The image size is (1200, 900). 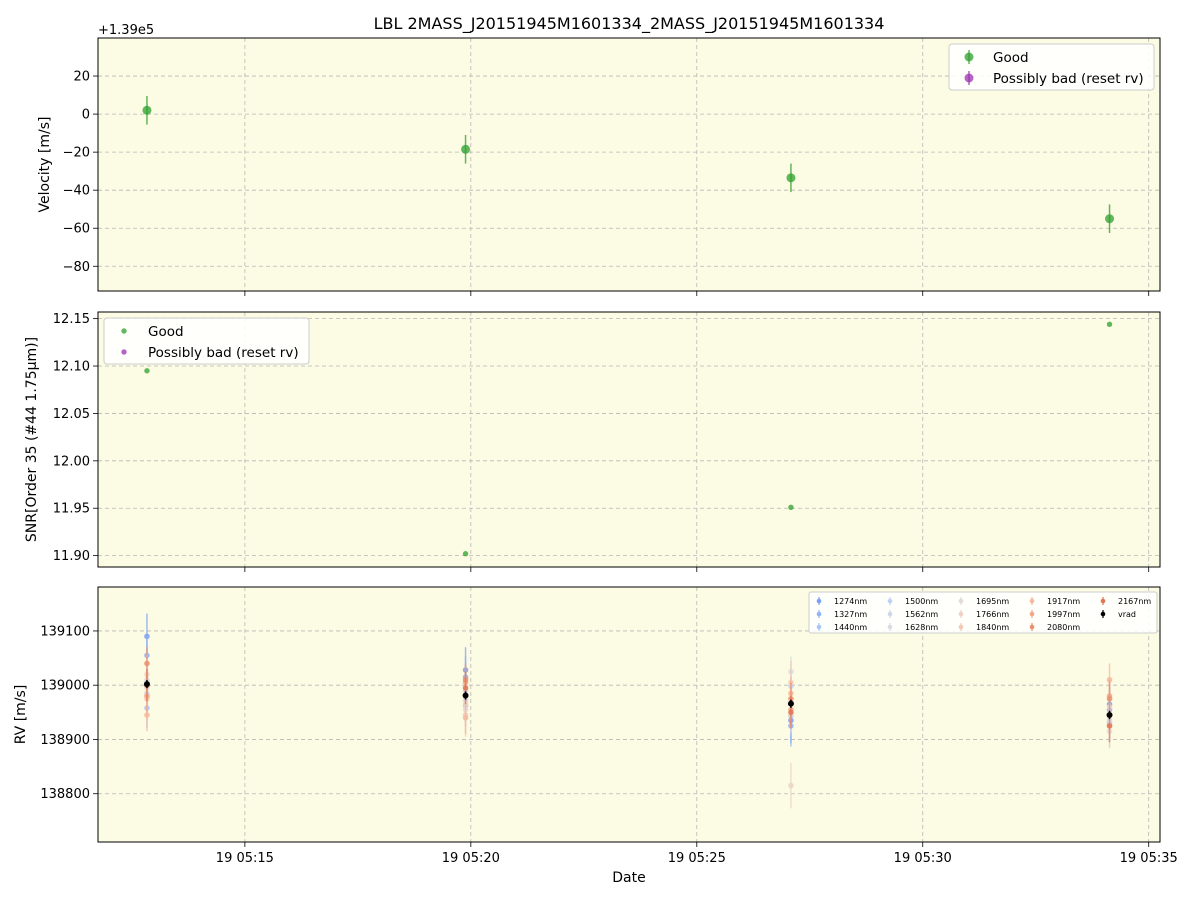 What do you see at coordinates (76, 267) in the screenshot?
I see `y-tick-label: −80` at bounding box center [76, 267].